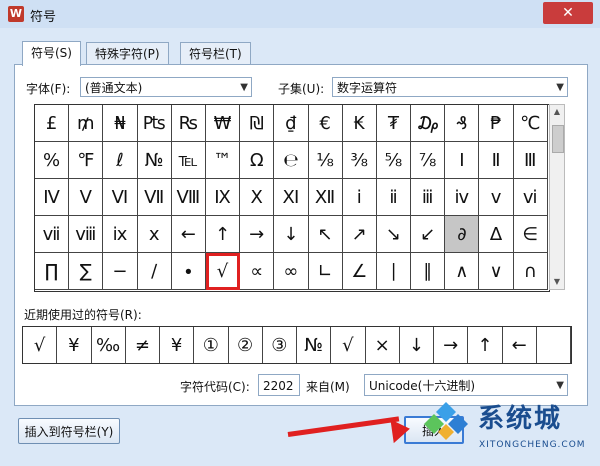  I want to click on symbol-cell: ⅷ, so click(86, 234).